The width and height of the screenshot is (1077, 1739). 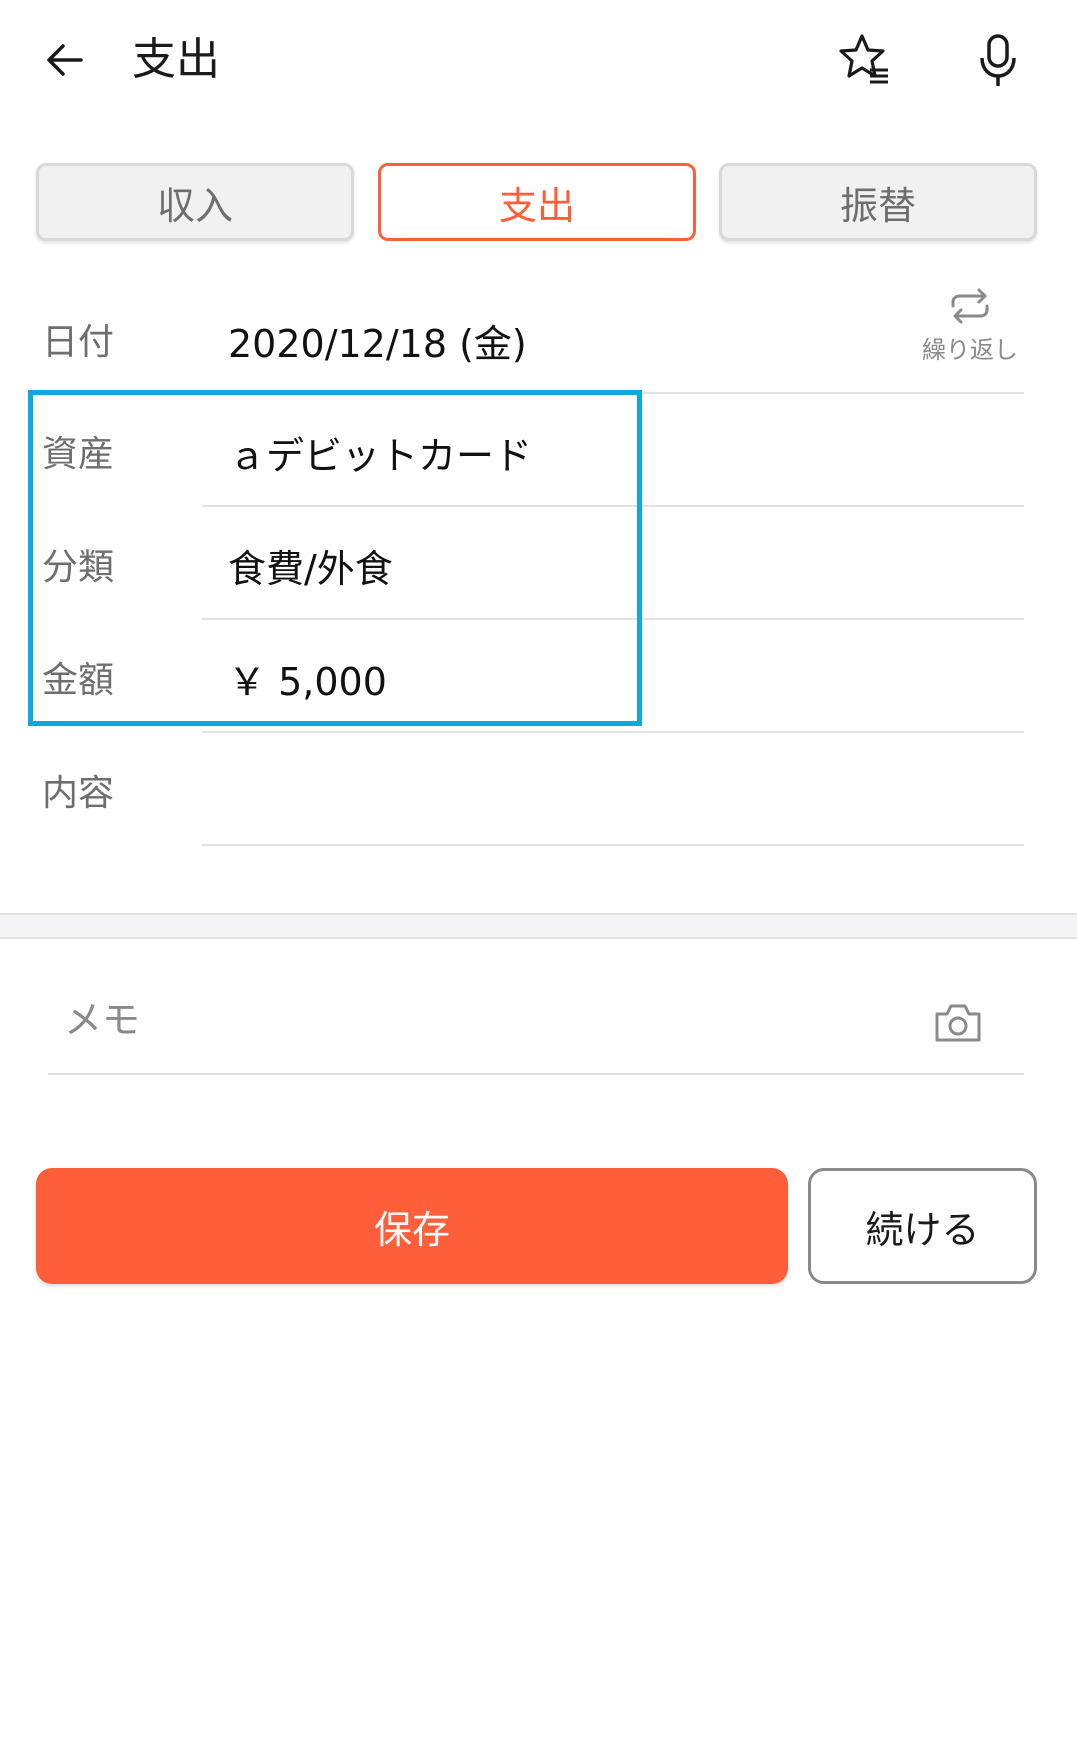 I want to click on save-button: 保存, so click(x=412, y=1226).